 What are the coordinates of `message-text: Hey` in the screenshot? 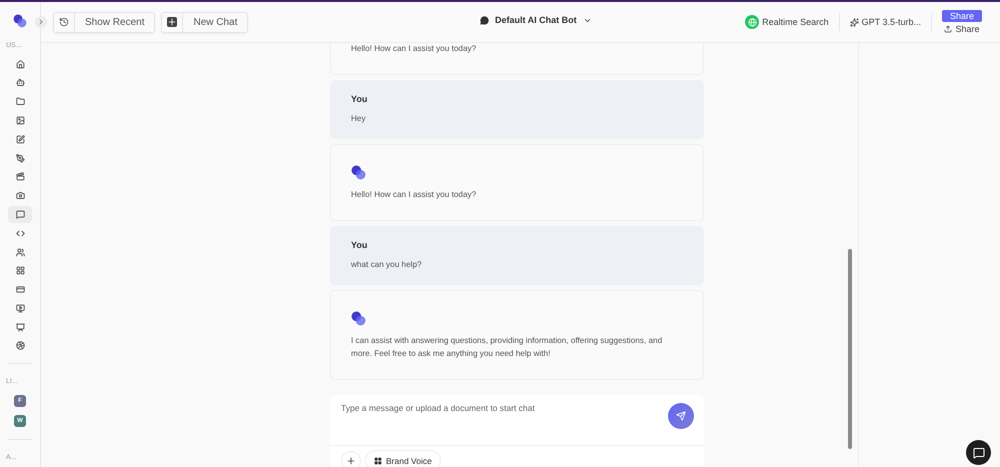 It's located at (359, 119).